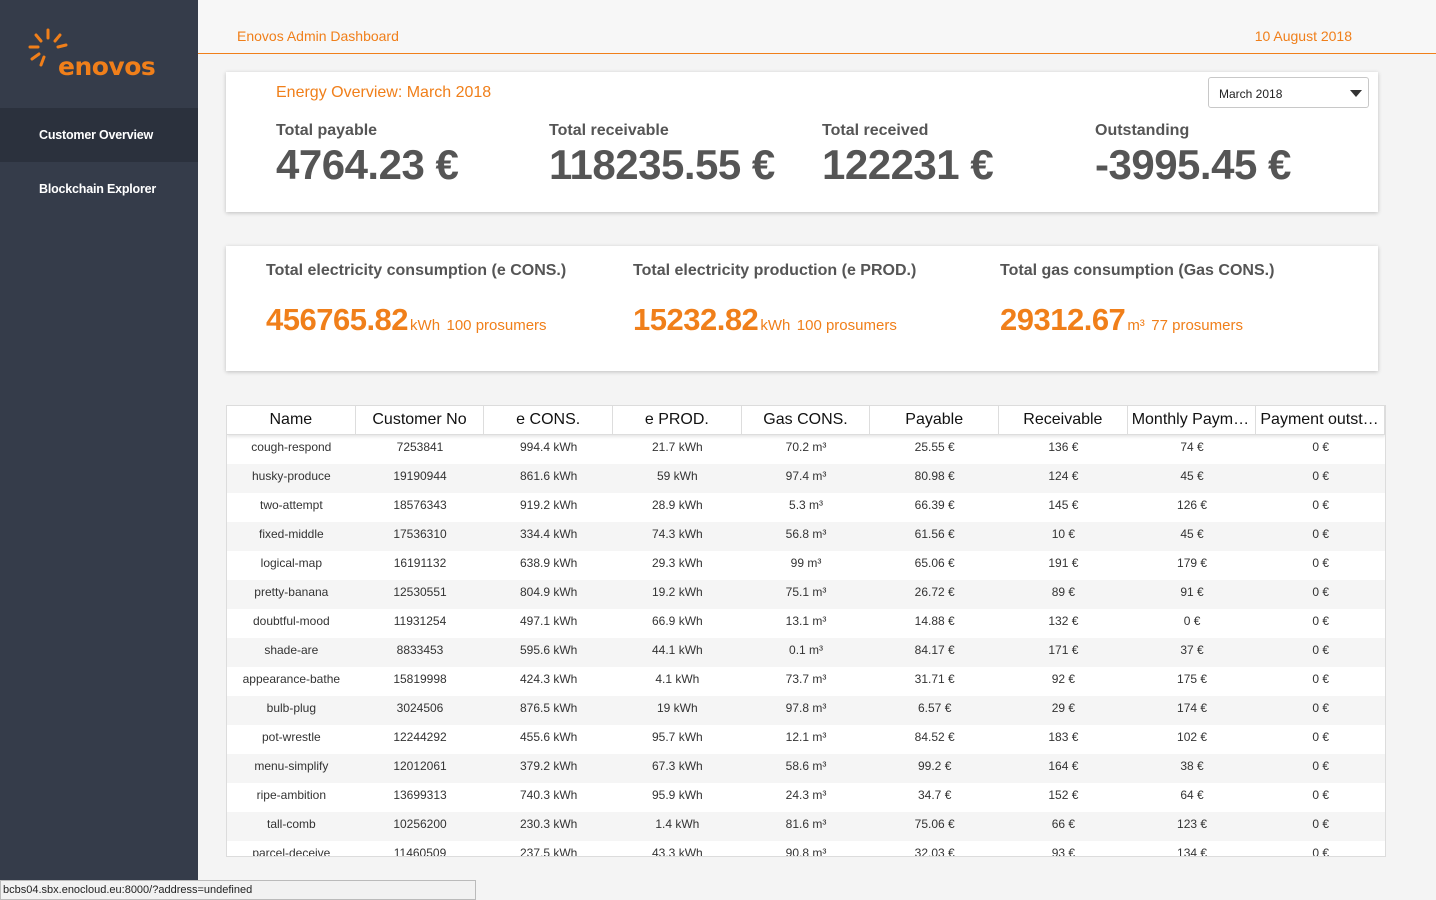 The height and width of the screenshot is (900, 1436). What do you see at coordinates (1288, 92) in the screenshot?
I see `month-select: March 2018` at bounding box center [1288, 92].